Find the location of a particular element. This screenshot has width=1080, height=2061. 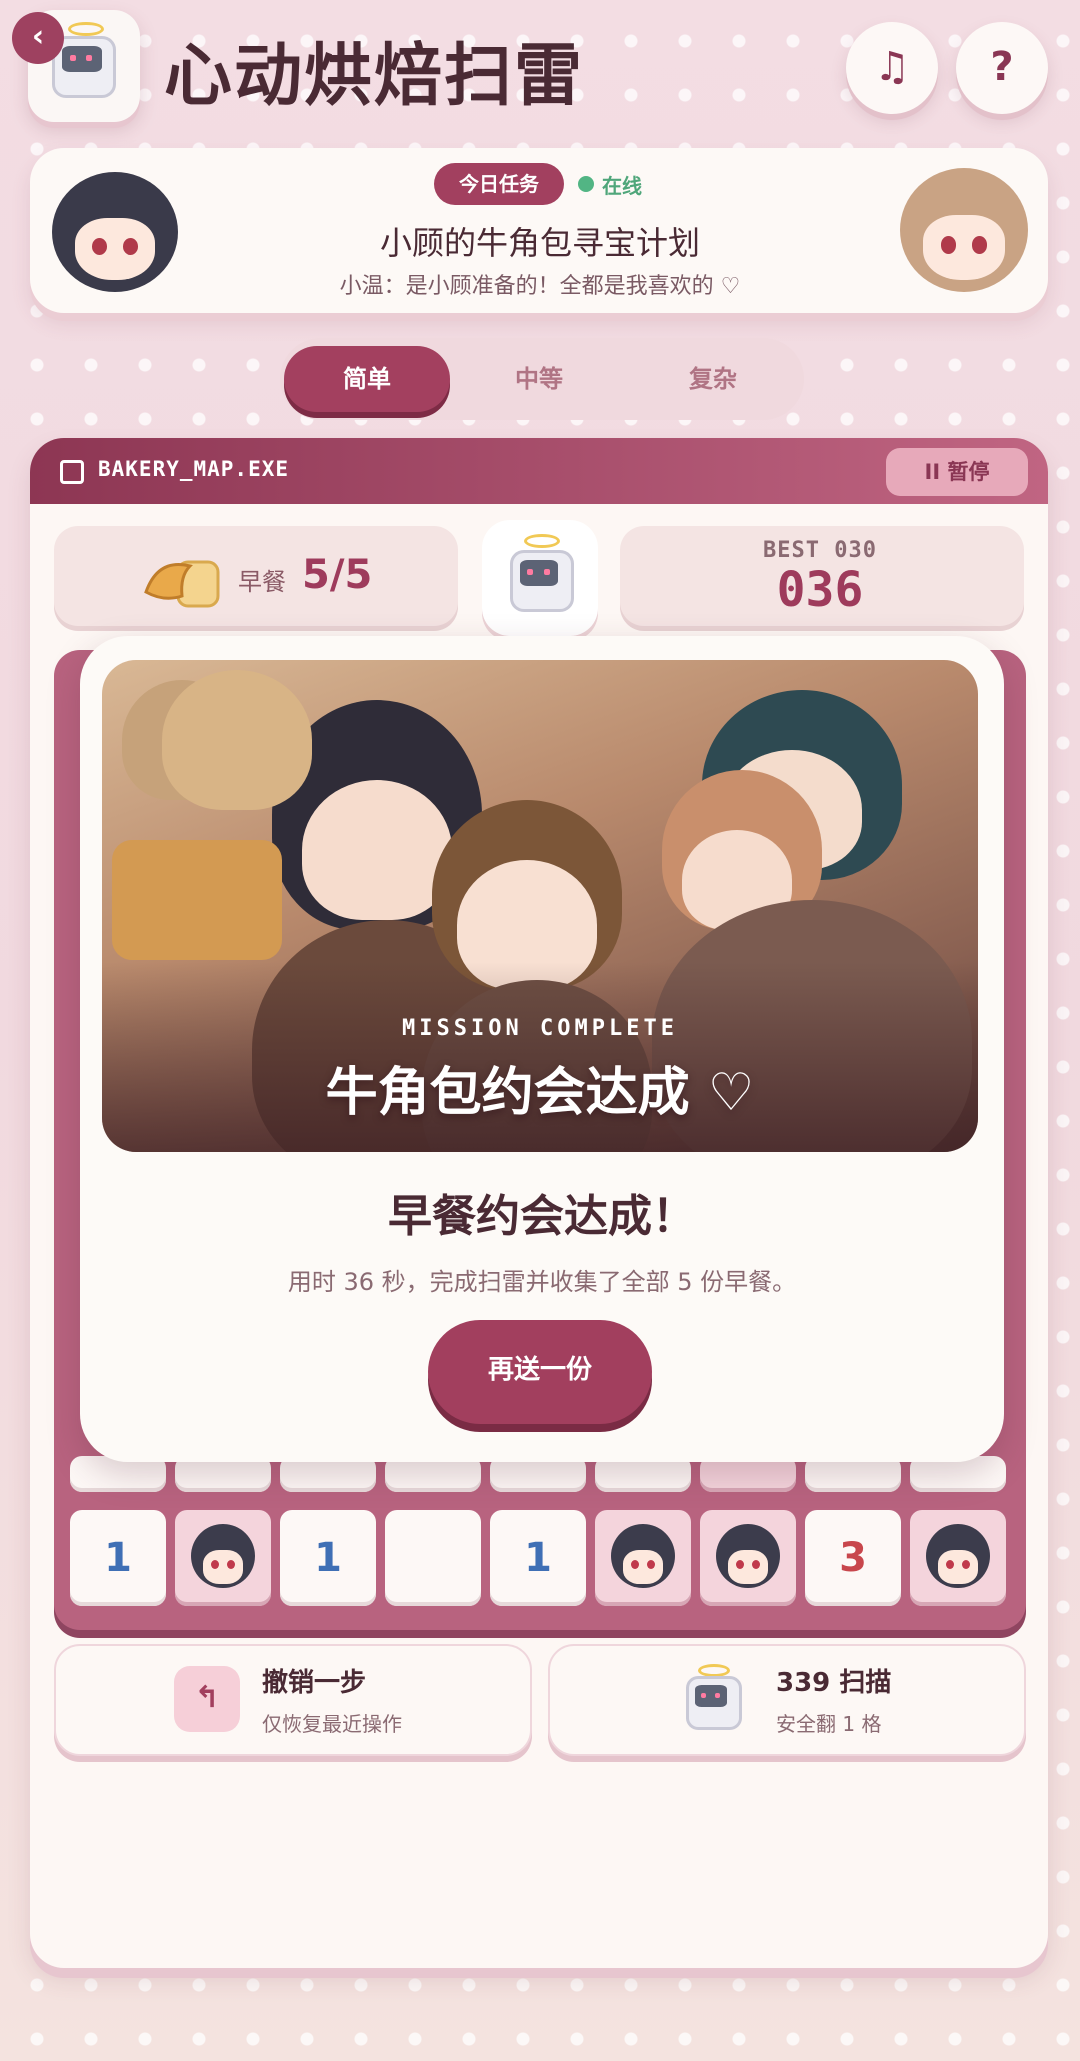

mission-title: 小顾的牛角包寻宝计划 is located at coordinates (539, 243).